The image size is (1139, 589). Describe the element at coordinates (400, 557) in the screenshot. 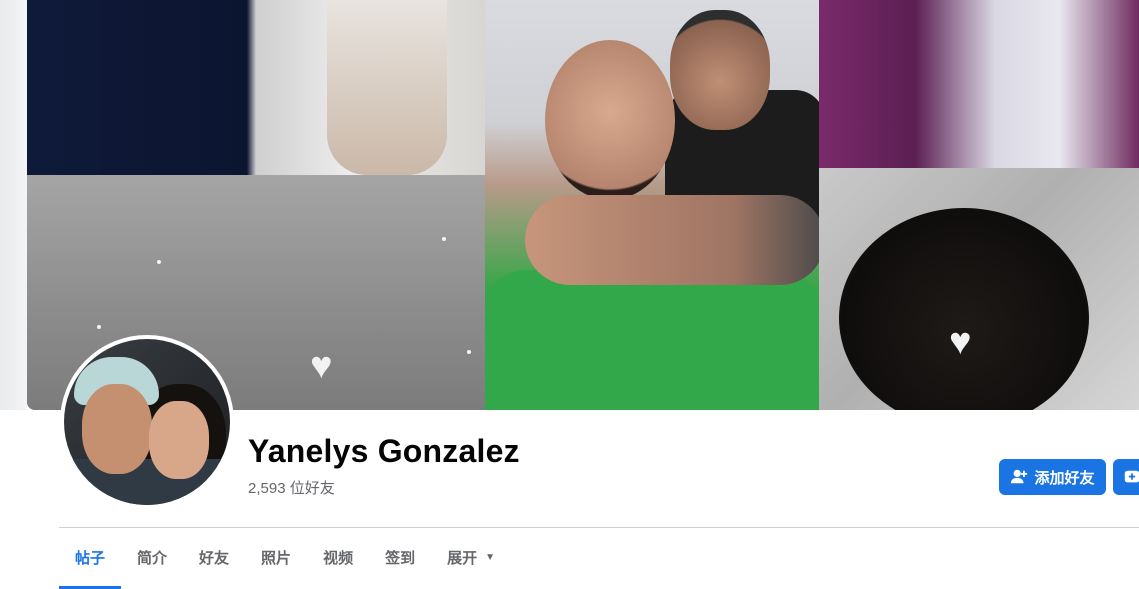

I see `tab-checkins: 签到` at that location.